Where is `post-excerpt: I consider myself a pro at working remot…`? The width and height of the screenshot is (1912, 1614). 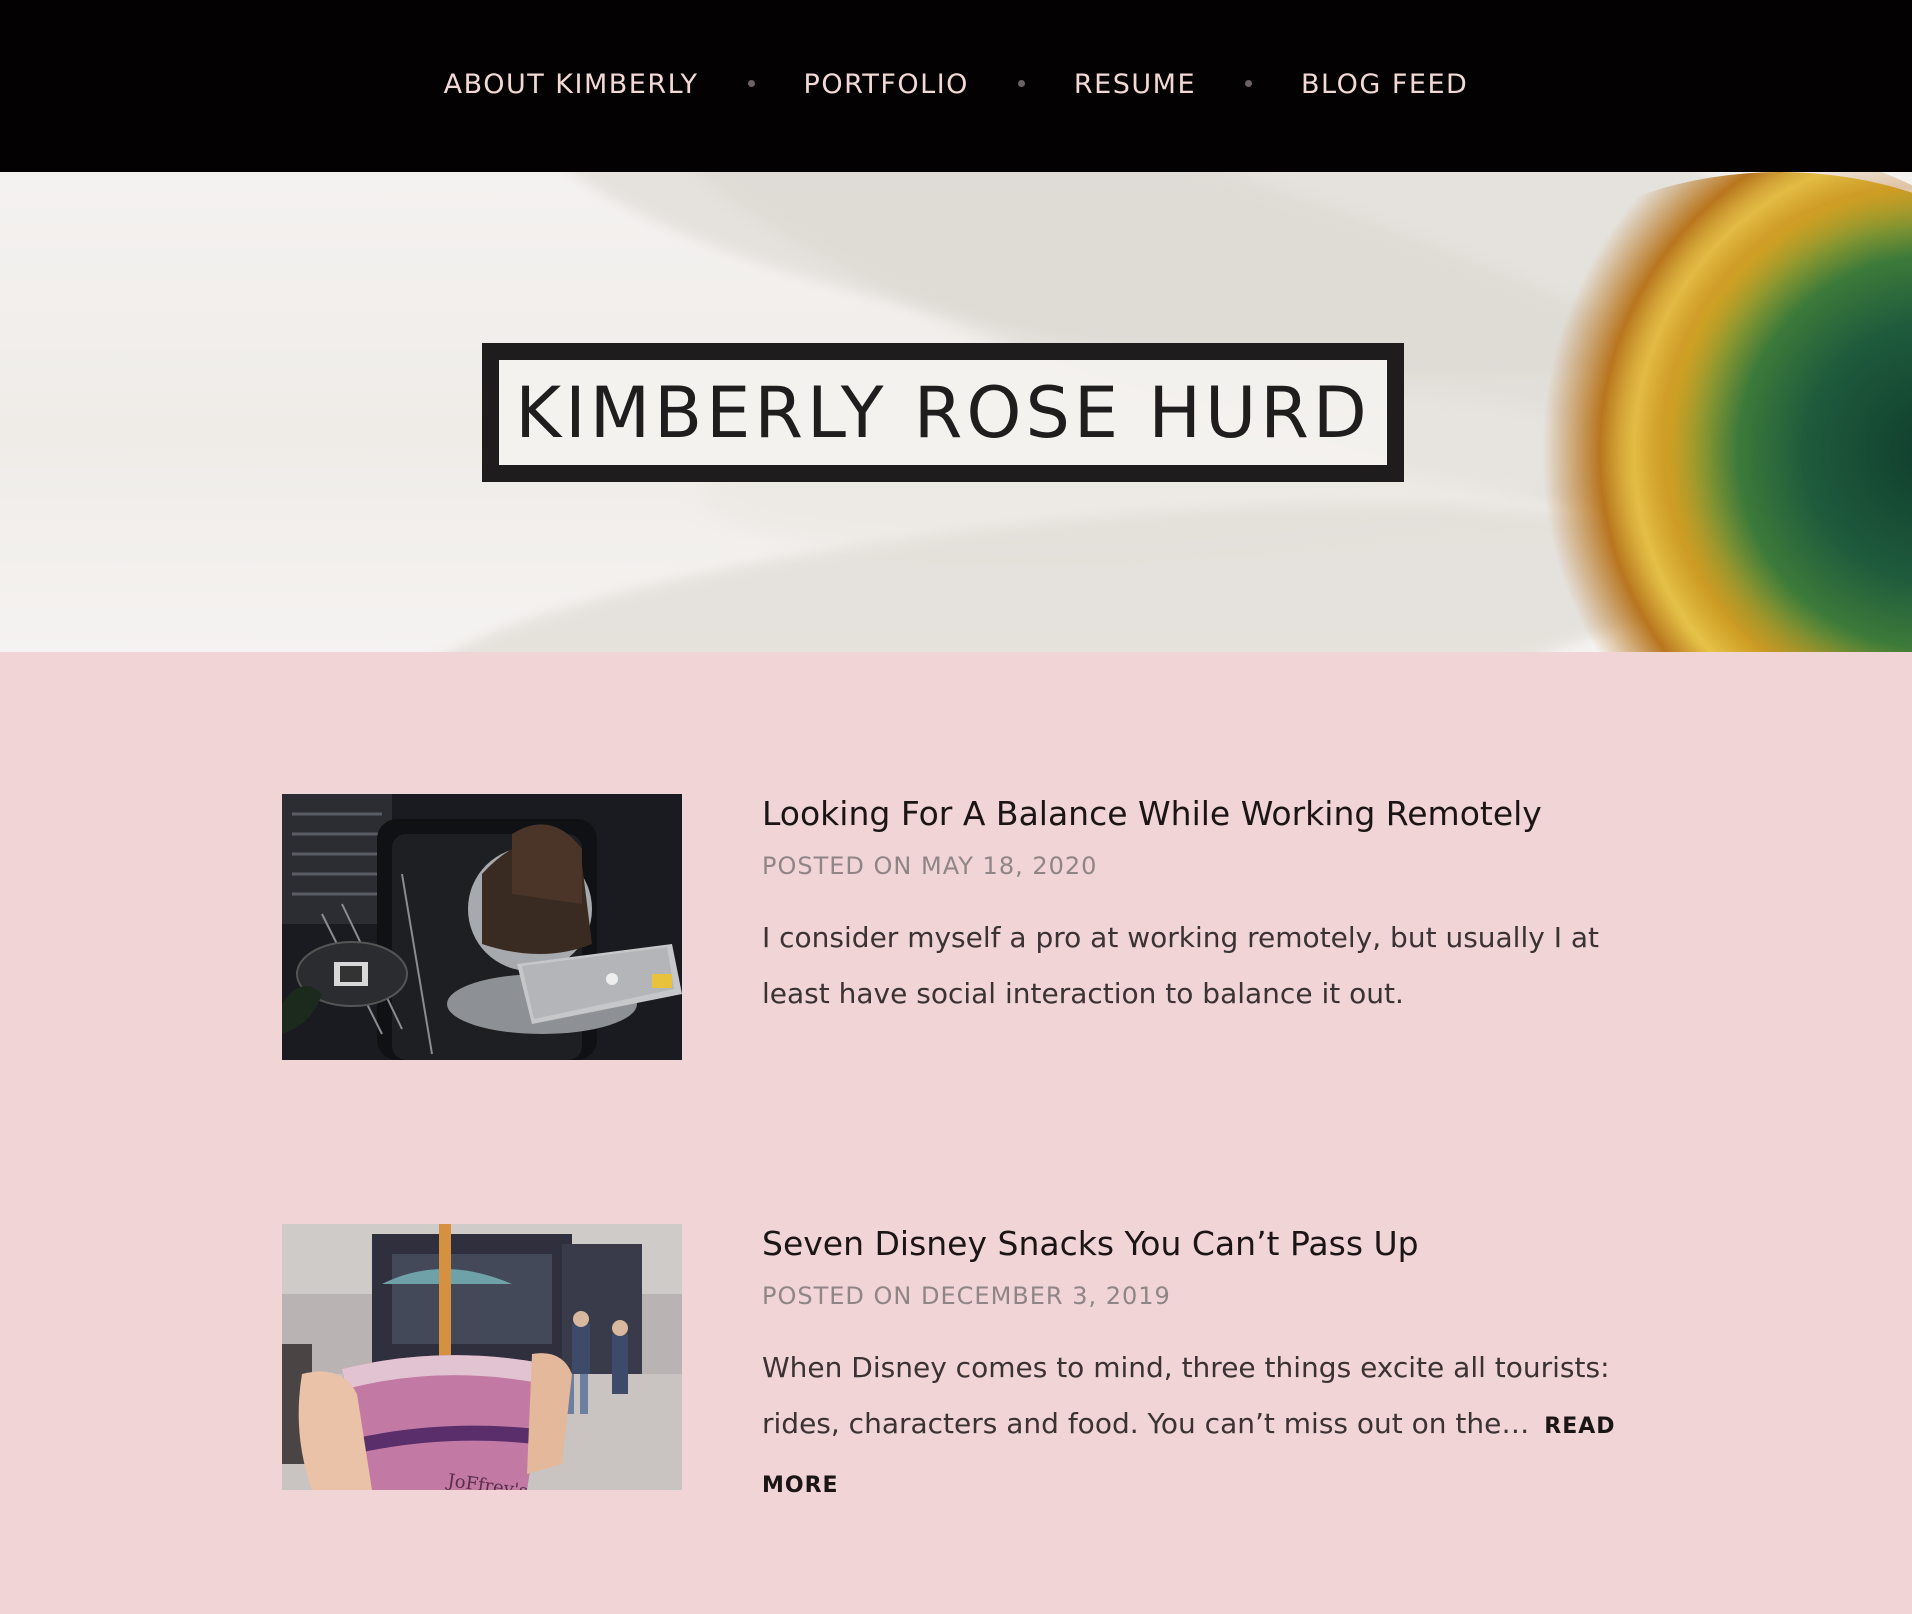 post-excerpt: I consider myself a pro at working remot… is located at coordinates (1192, 966).